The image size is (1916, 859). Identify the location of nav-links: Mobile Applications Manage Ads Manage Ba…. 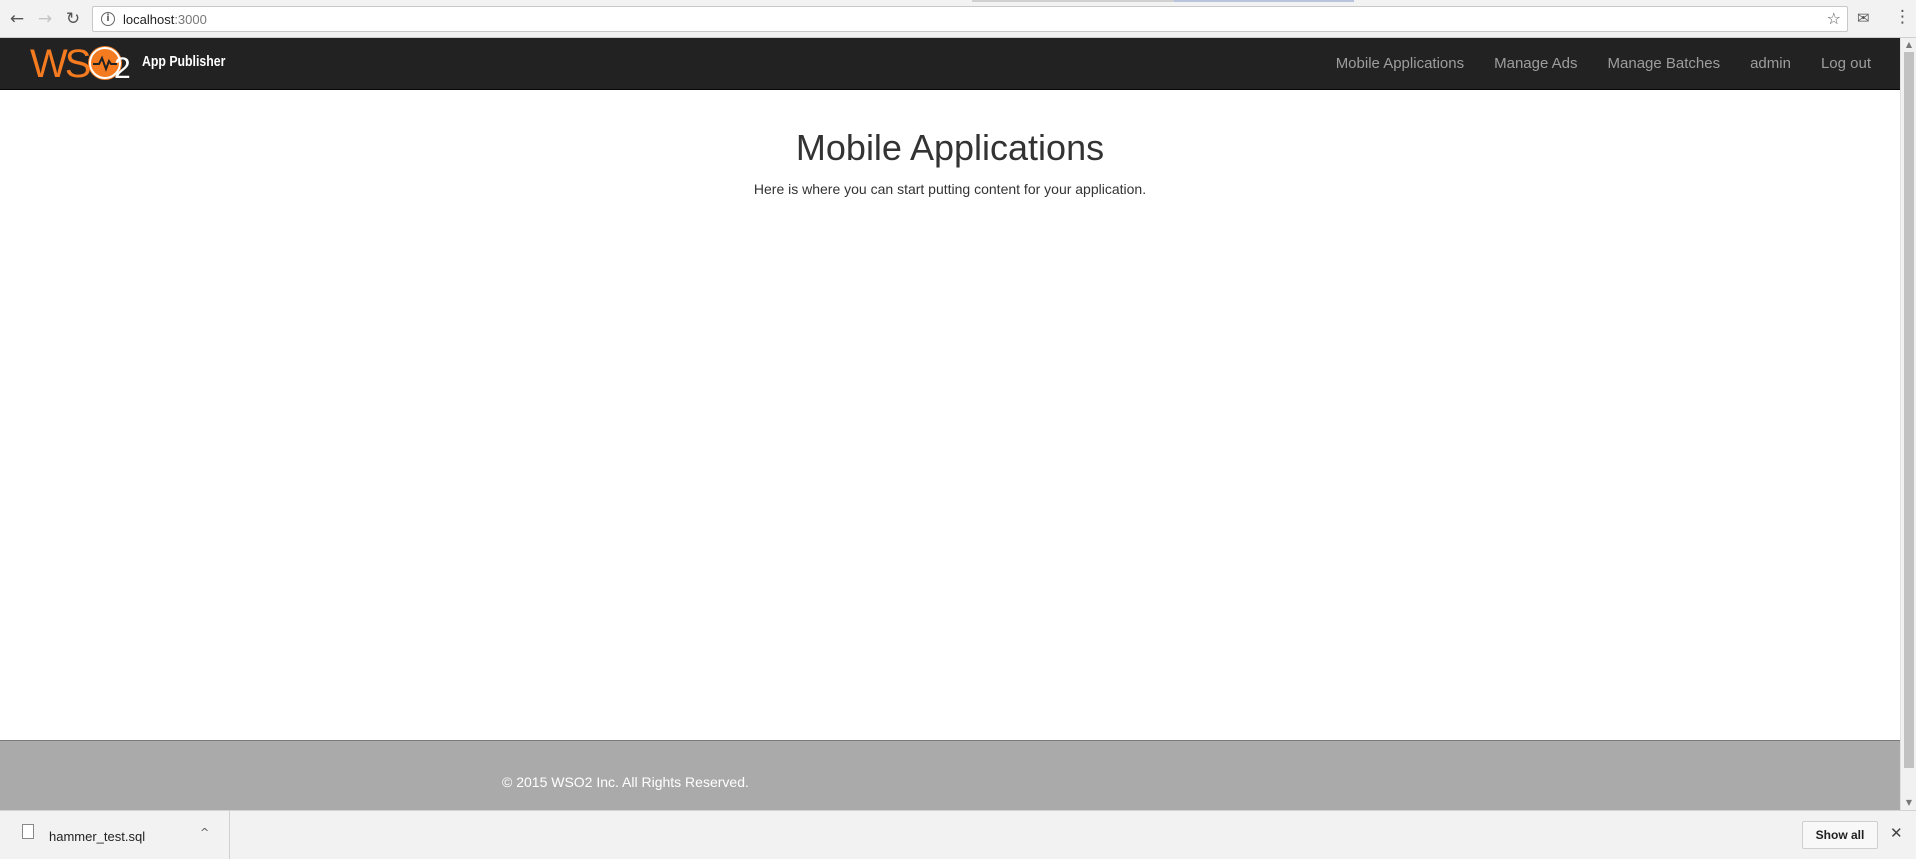
(1603, 64).